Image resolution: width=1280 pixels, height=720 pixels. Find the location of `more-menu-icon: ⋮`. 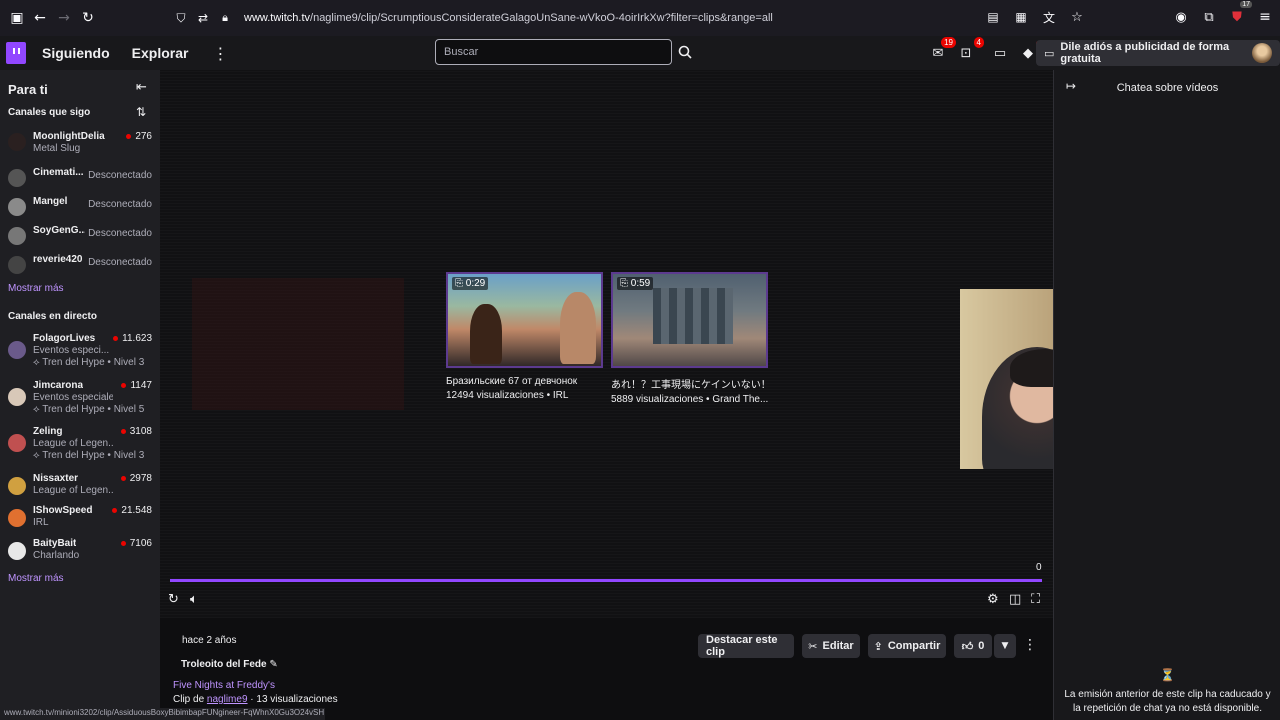

more-menu-icon: ⋮ is located at coordinates (220, 53).